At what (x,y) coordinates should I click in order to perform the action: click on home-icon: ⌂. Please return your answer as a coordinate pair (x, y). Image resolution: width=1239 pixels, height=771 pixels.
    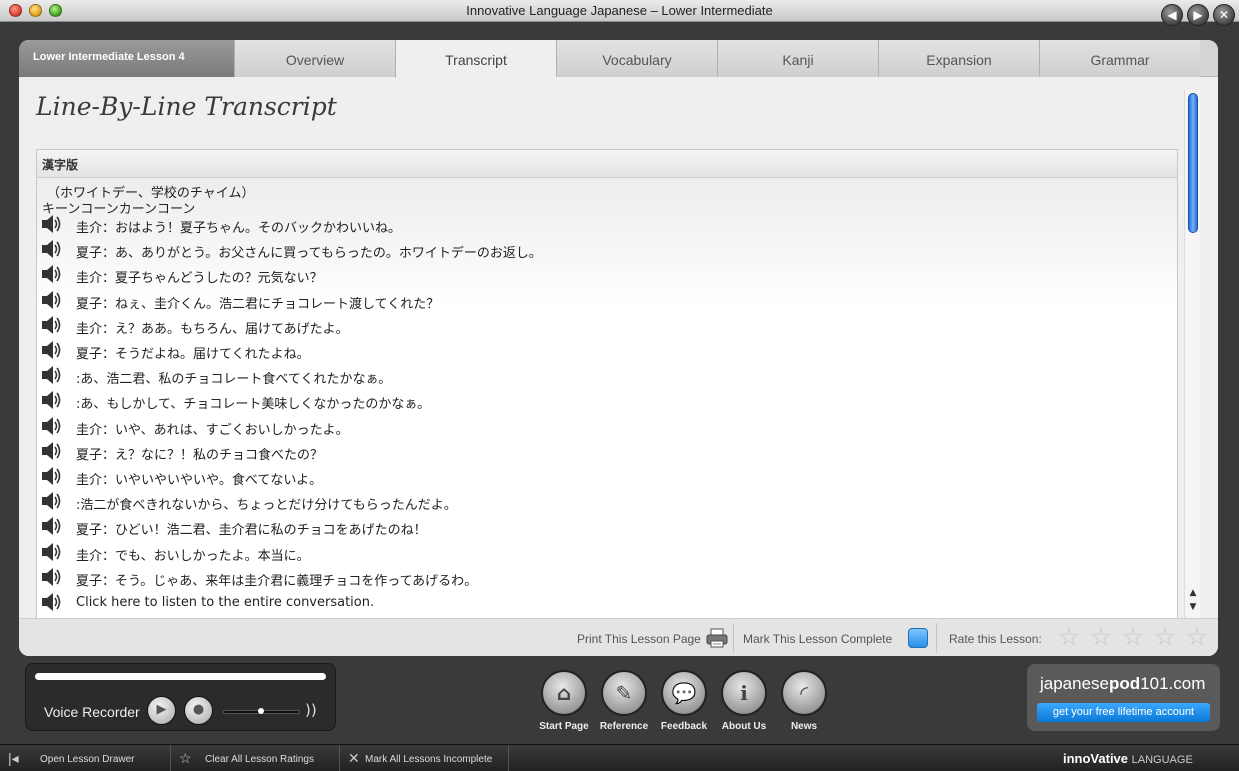
    Looking at the image, I should click on (564, 693).